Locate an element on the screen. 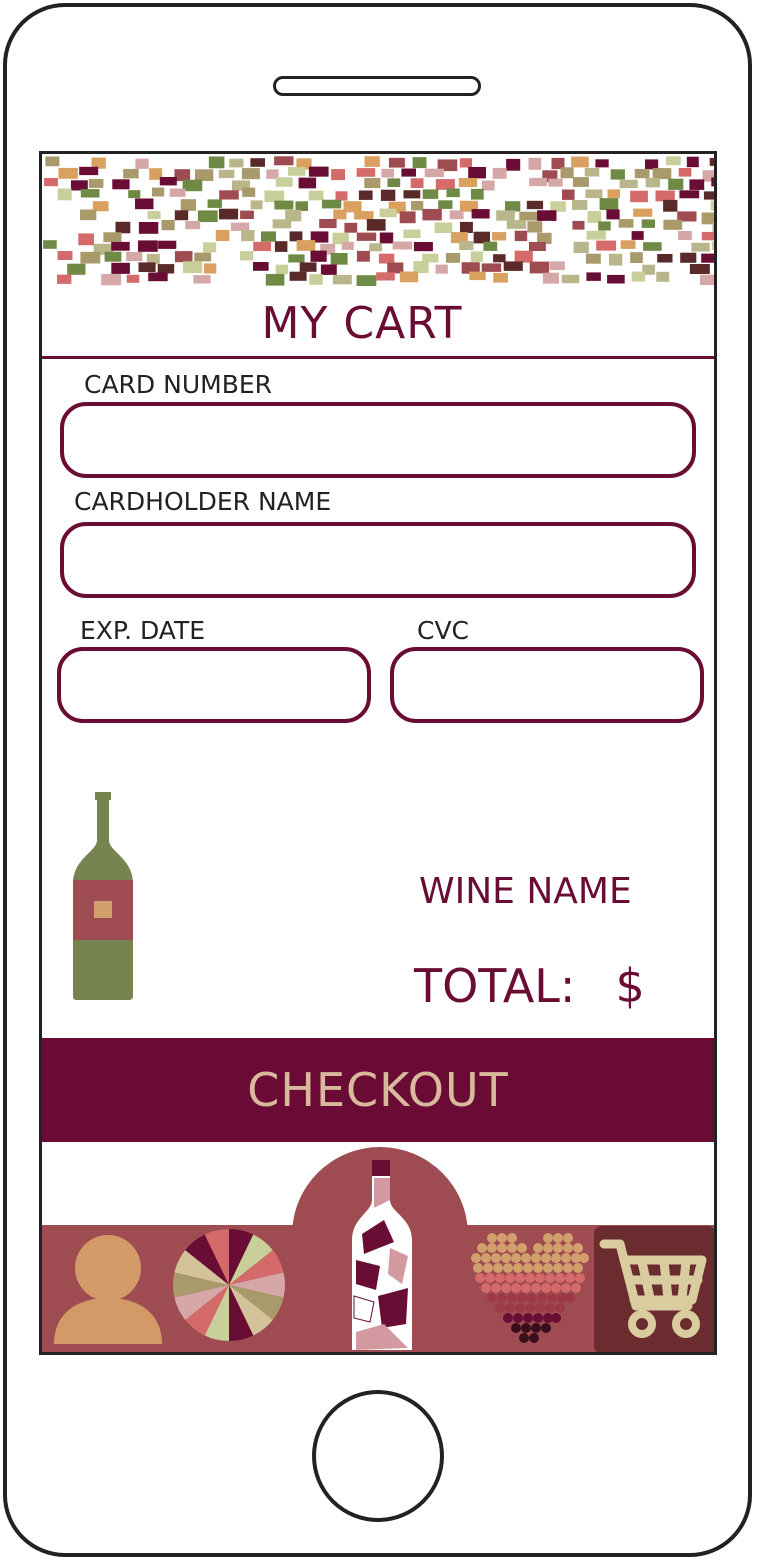  exp-date-label: EXP. DATE is located at coordinates (143, 630).